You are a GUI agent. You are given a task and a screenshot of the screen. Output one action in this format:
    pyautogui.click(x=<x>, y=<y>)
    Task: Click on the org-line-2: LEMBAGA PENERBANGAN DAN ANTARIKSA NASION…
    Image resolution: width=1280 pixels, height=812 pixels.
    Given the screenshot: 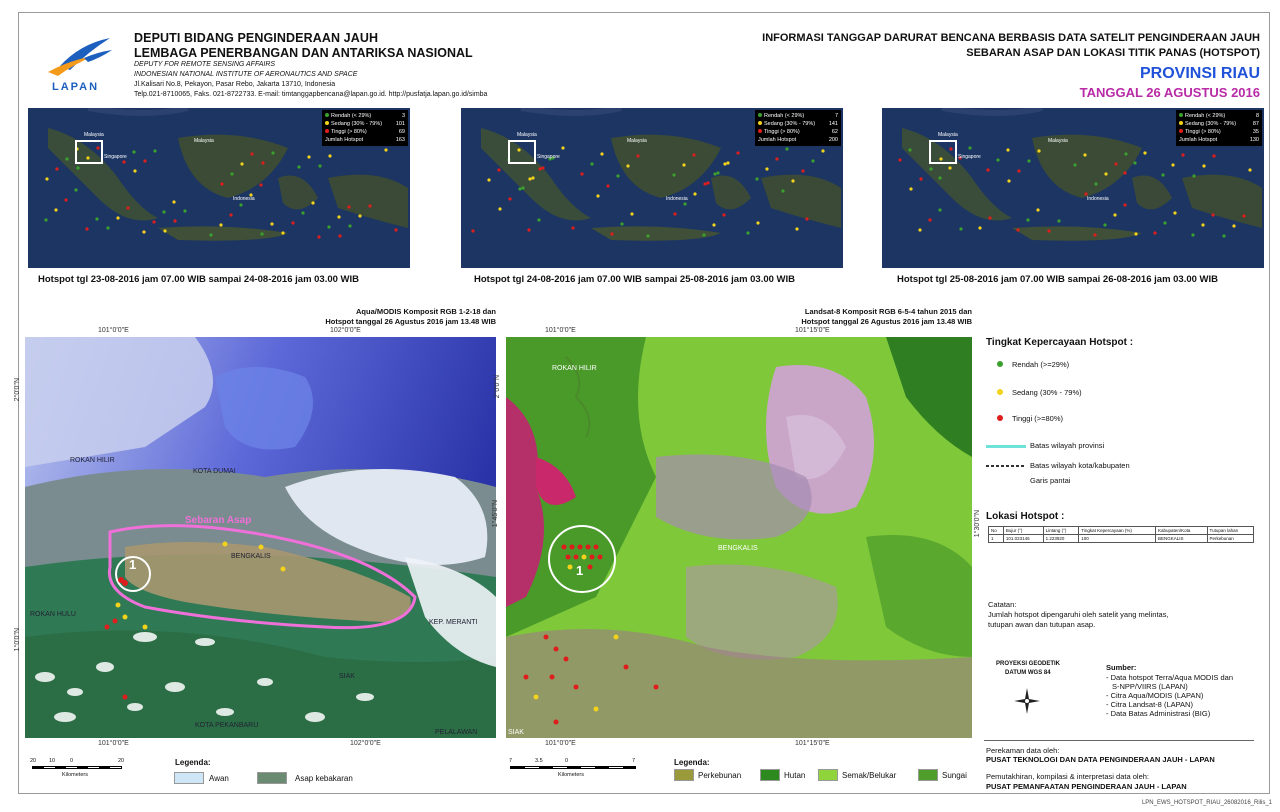 What is the action you would take?
    pyautogui.click(x=303, y=53)
    